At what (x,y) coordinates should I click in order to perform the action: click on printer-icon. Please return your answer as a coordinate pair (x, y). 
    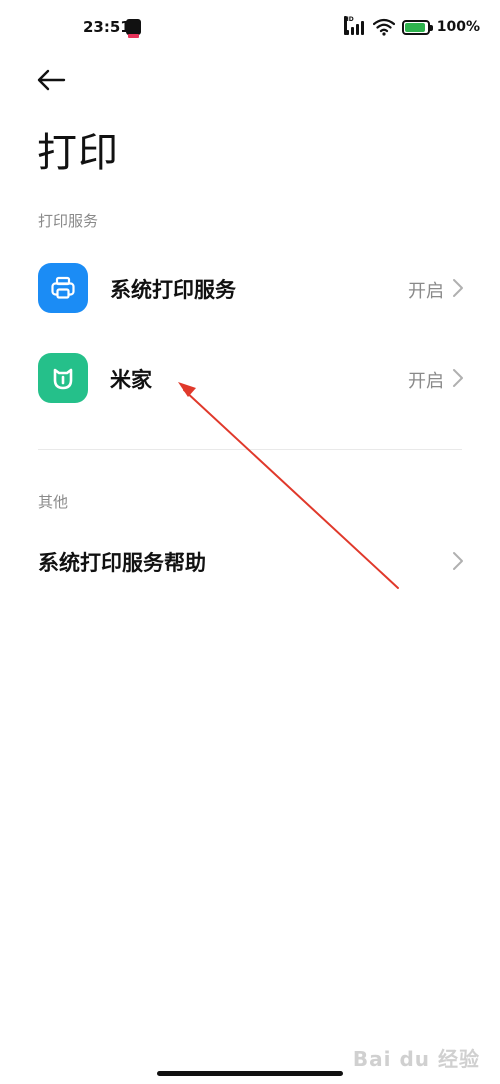
    Looking at the image, I should click on (63, 287).